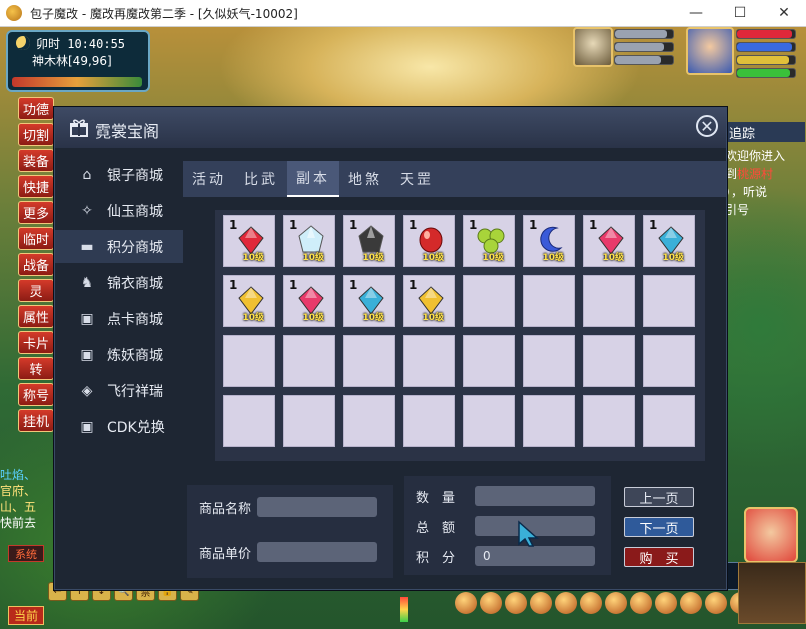 This screenshot has width=806, height=629. What do you see at coordinates (135, 391) in the screenshot?
I see `shop-item-label: 飞行祥瑞` at bounding box center [135, 391].